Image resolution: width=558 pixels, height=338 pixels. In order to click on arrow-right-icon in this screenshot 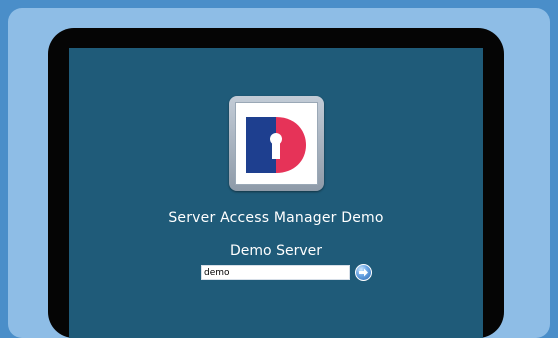, I will do `click(363, 272)`.